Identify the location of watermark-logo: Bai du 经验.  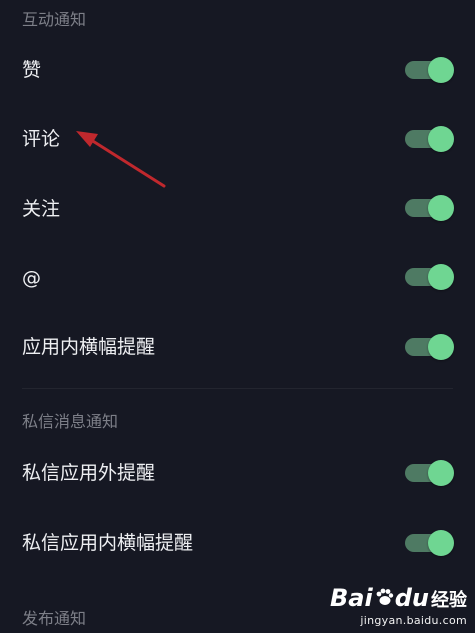
(398, 599).